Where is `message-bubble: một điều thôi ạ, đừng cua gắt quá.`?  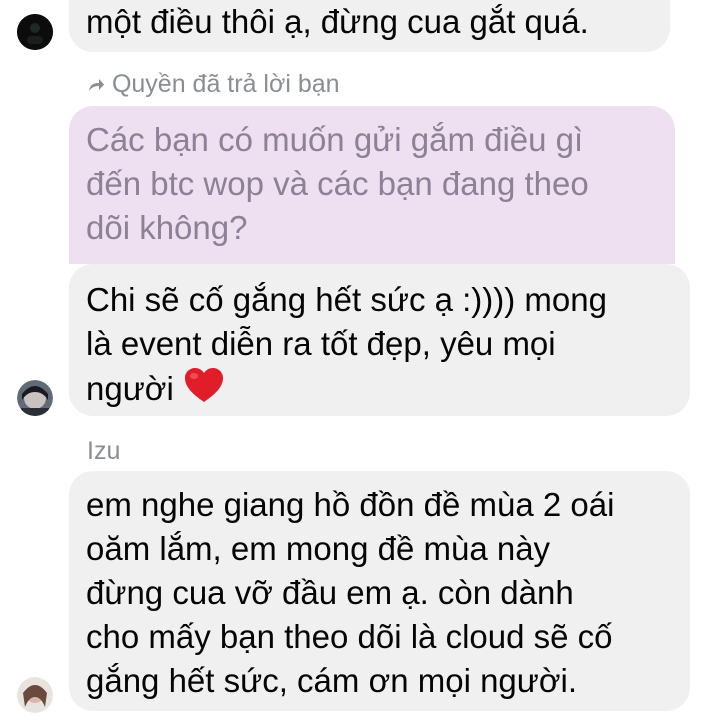 message-bubble: một điều thôi ạ, đừng cua gắt quá. is located at coordinates (369, 26).